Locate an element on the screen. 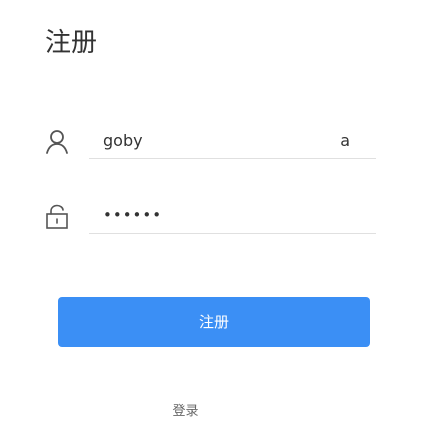  username-field: goby a is located at coordinates (209, 141).